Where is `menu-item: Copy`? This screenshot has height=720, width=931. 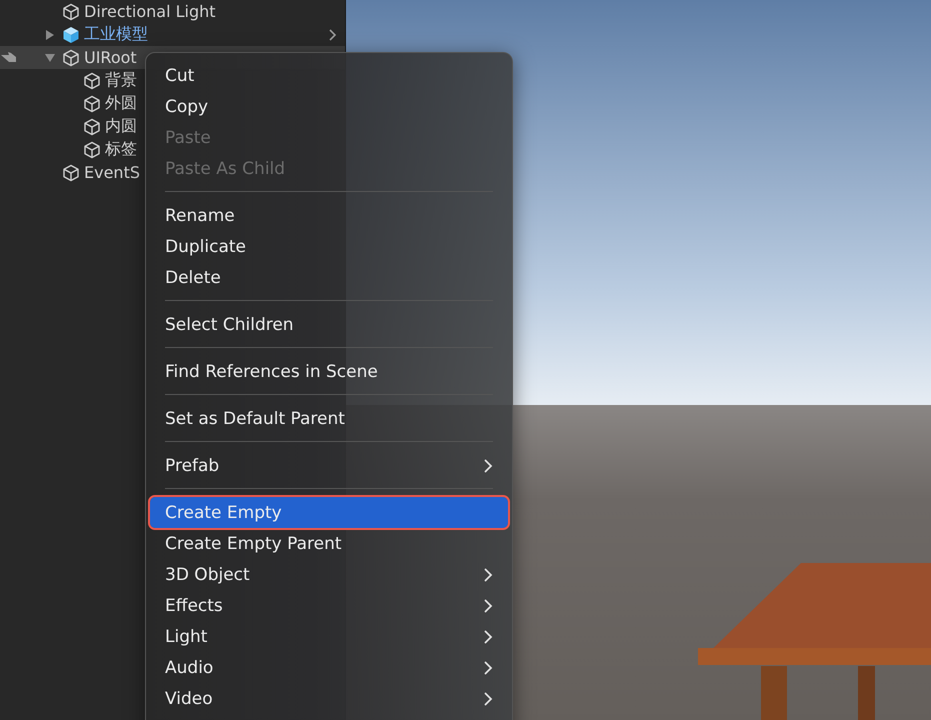 menu-item: Copy is located at coordinates (329, 106).